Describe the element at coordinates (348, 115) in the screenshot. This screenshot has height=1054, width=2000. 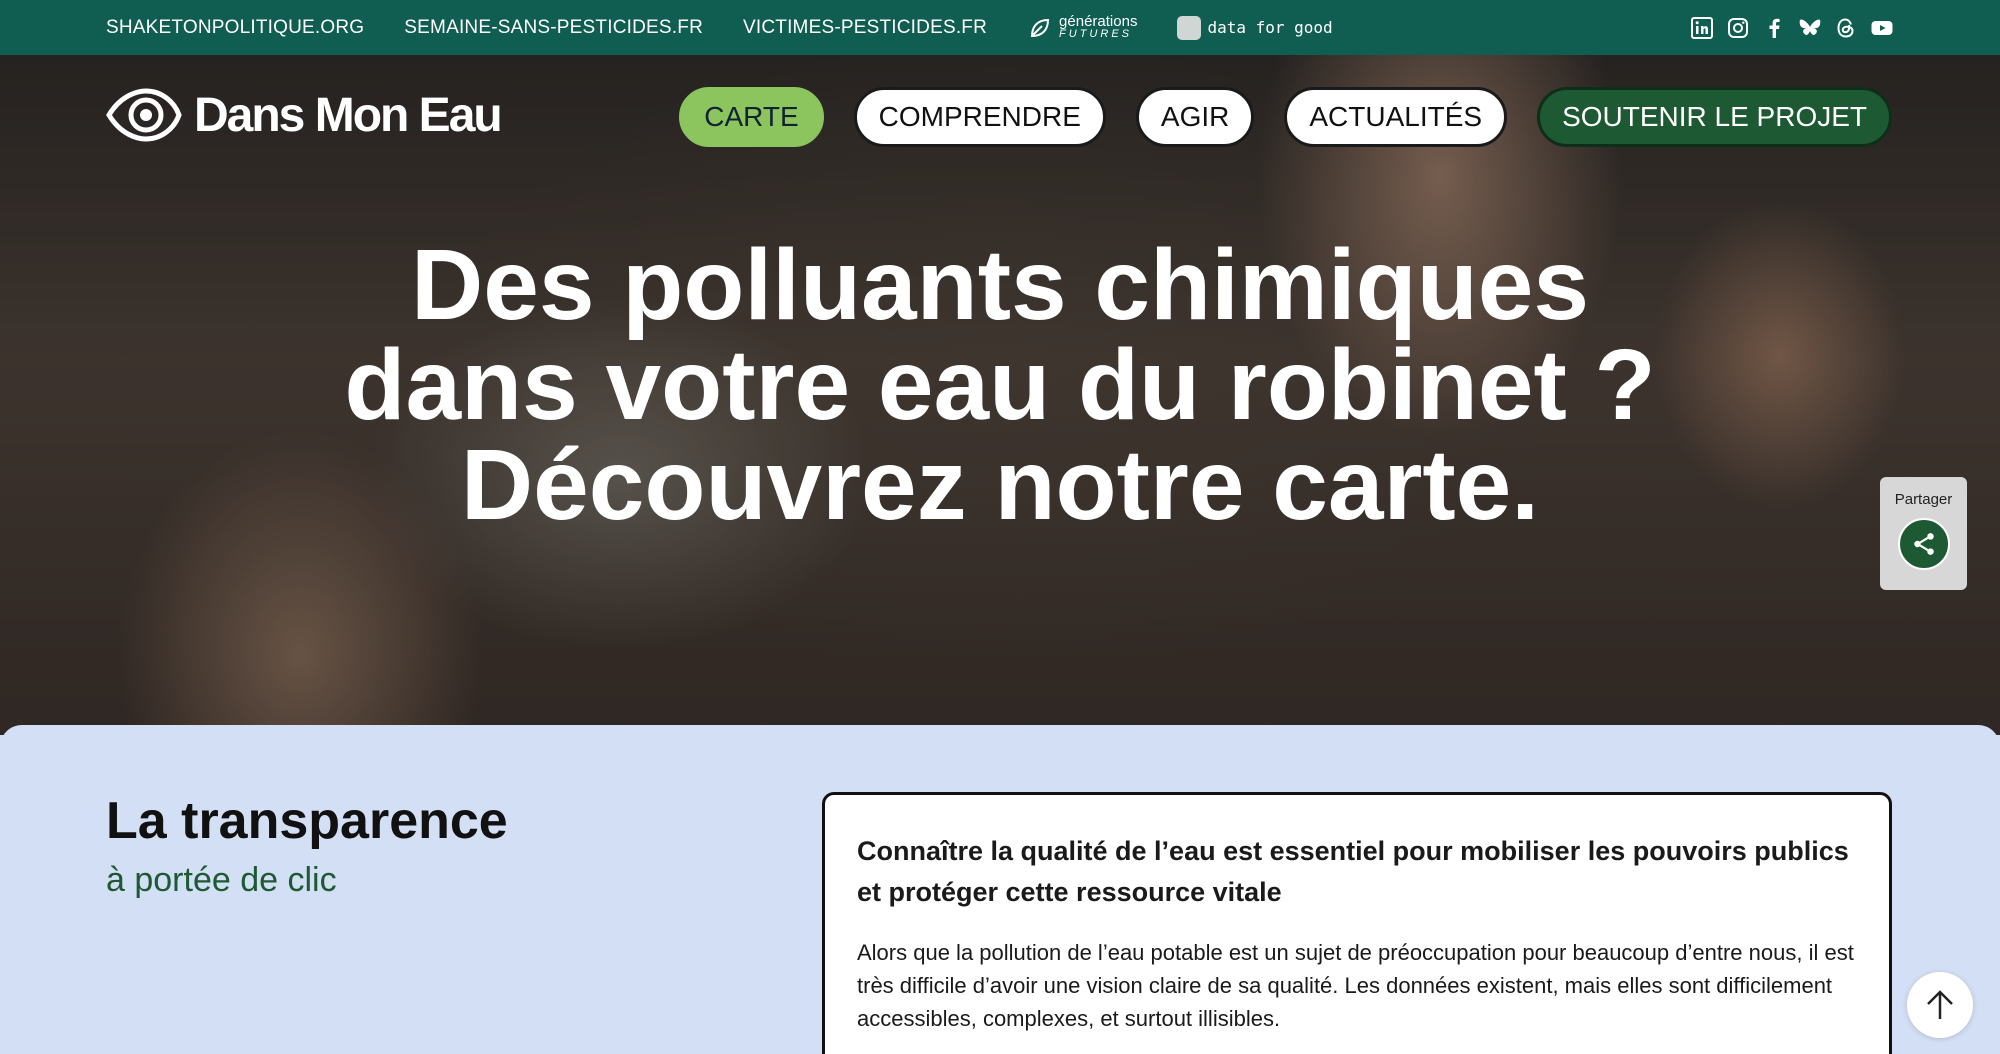
I see `brand-name: Dans Mon Eau` at that location.